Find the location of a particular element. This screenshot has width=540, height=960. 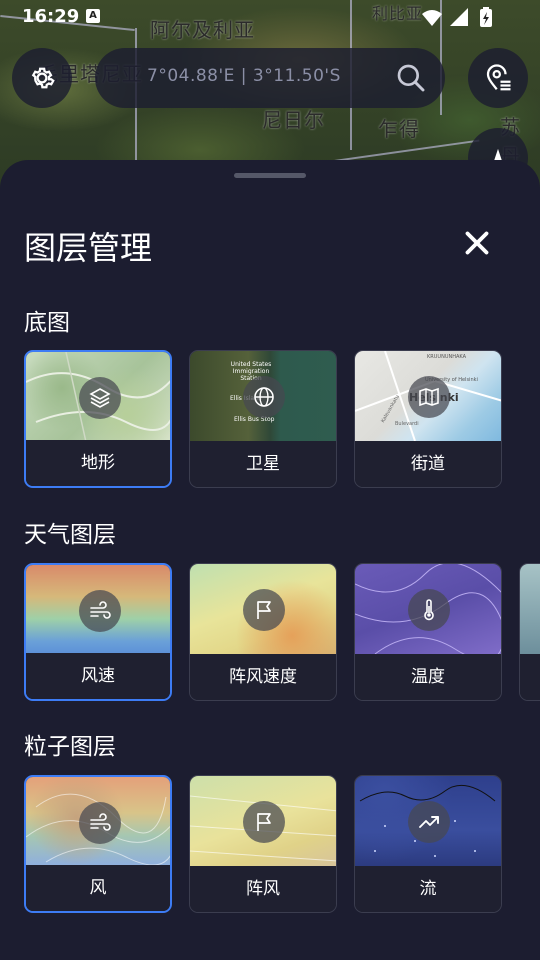

map-label-chad: 乍得 is located at coordinates (399, 129).